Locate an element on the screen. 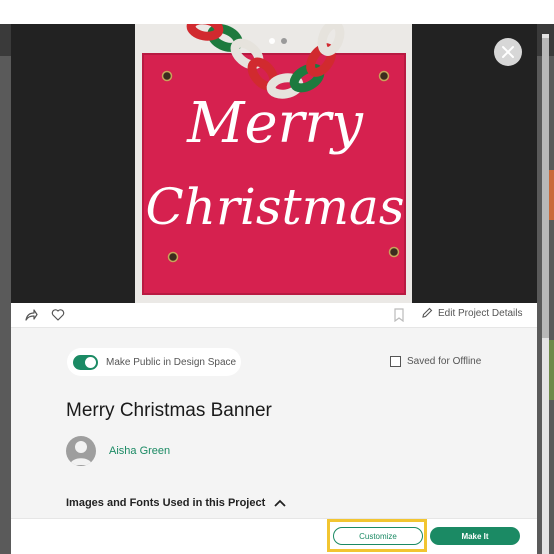 This screenshot has height=554, width=554. make-public-label: Make Public in Design Space is located at coordinates (171, 362).